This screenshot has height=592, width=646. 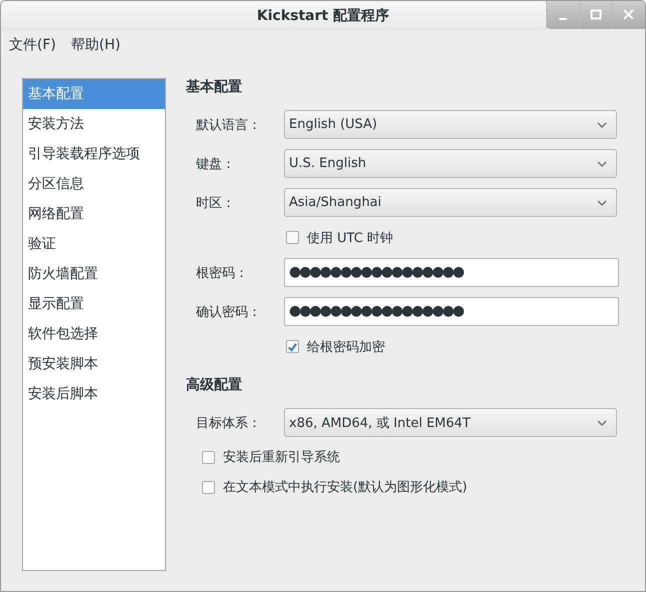 I want to click on dropdown: U.S. English, so click(x=450, y=163).